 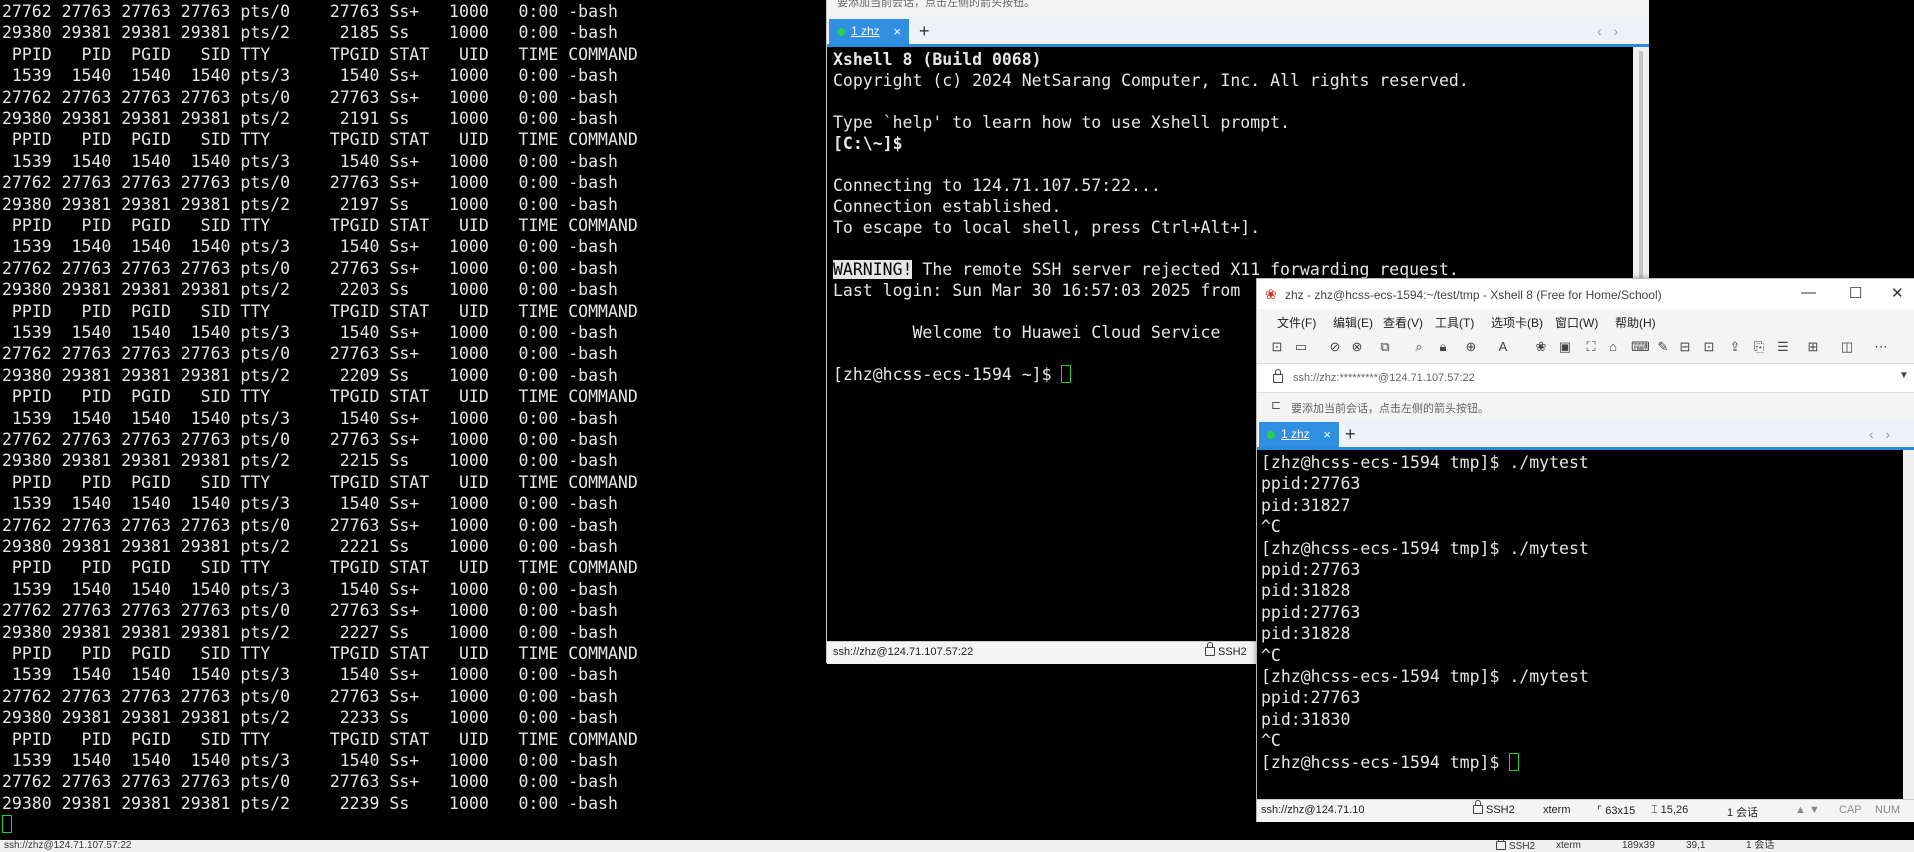 I want to click on keyboard-icon: ⌨, so click(x=1640, y=347).